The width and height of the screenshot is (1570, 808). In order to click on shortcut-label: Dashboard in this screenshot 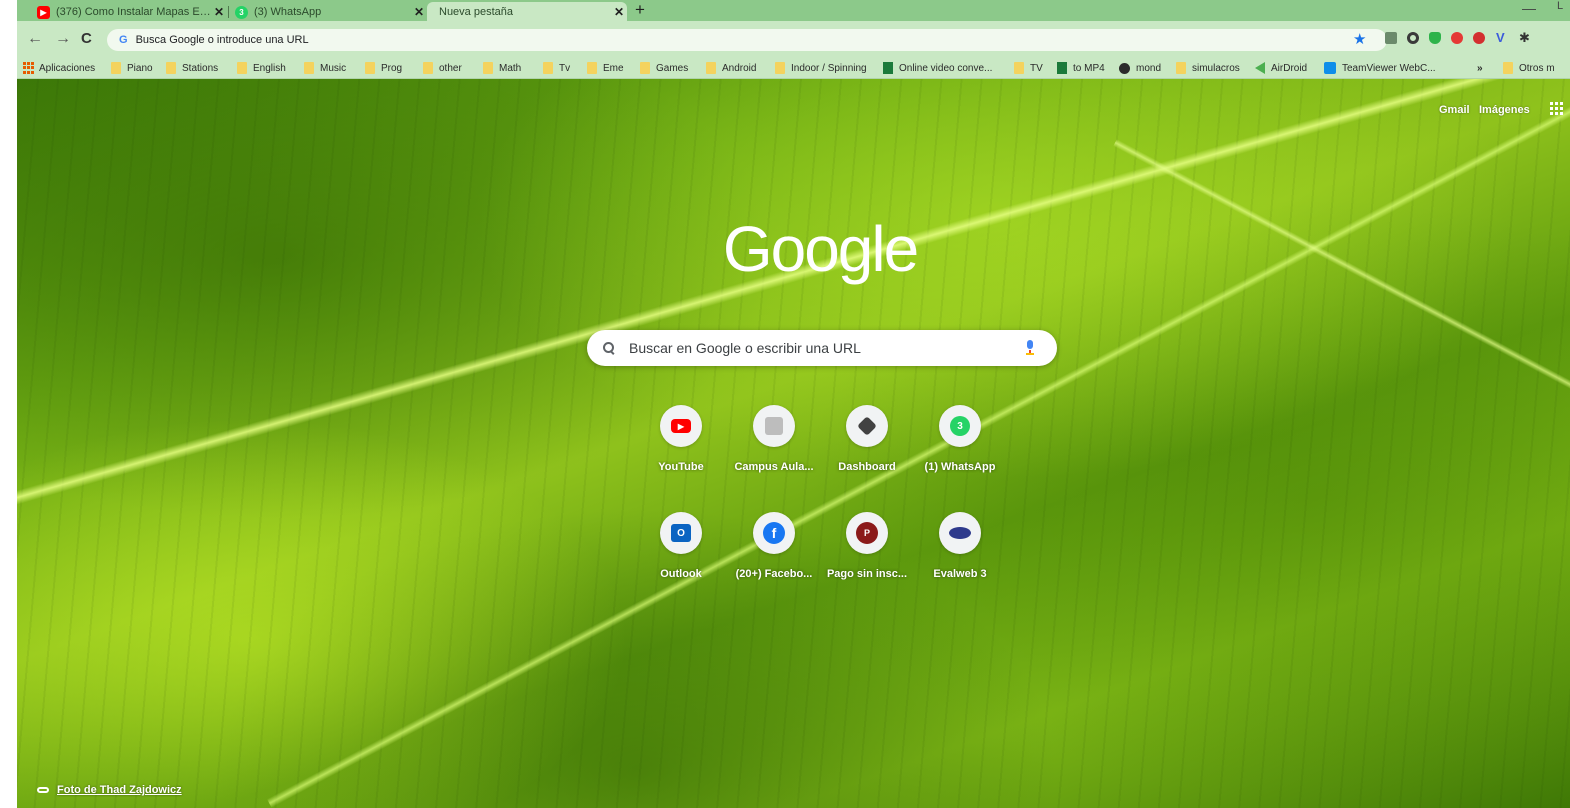, I will do `click(867, 467)`.